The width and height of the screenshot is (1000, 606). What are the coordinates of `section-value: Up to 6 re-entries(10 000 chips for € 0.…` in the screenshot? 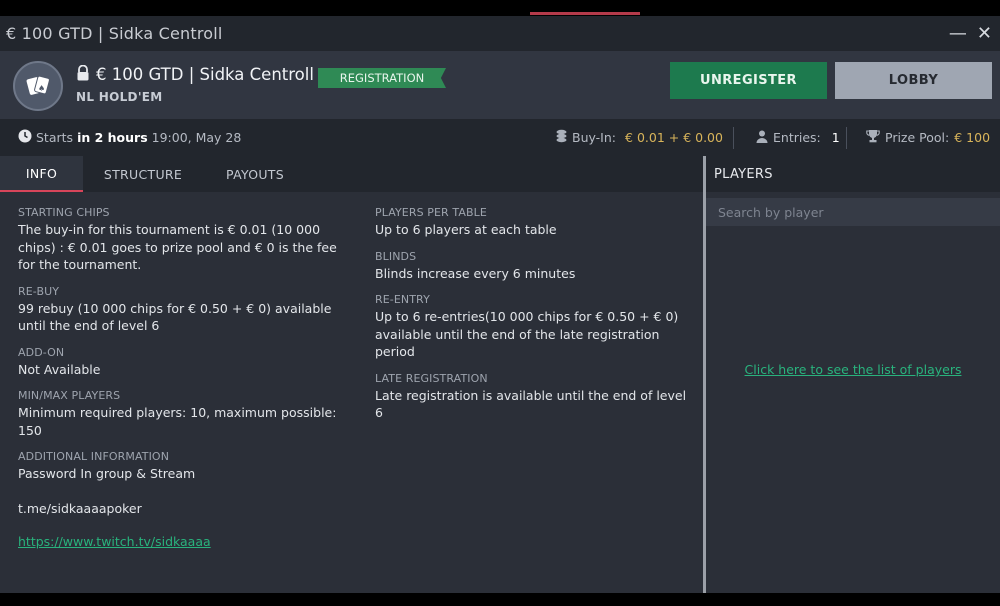 It's located at (527, 334).